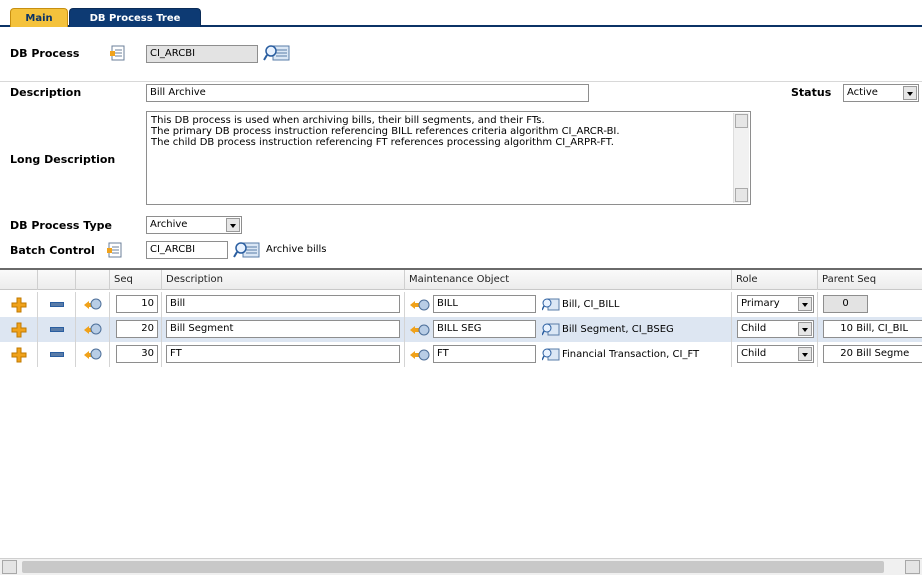 The width and height of the screenshot is (922, 580). What do you see at coordinates (846, 353) in the screenshot?
I see `parent-seq-value: 20` at bounding box center [846, 353].